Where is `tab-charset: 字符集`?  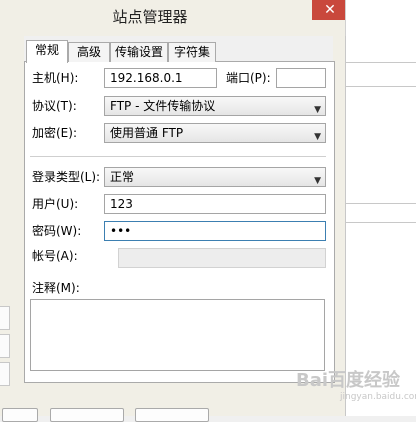
tab-charset: 字符集 is located at coordinates (192, 52).